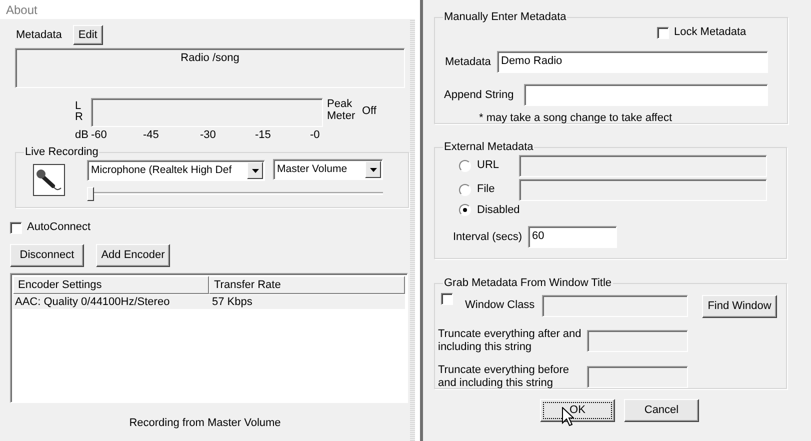  I want to click on scale-unit: dB, so click(82, 135).